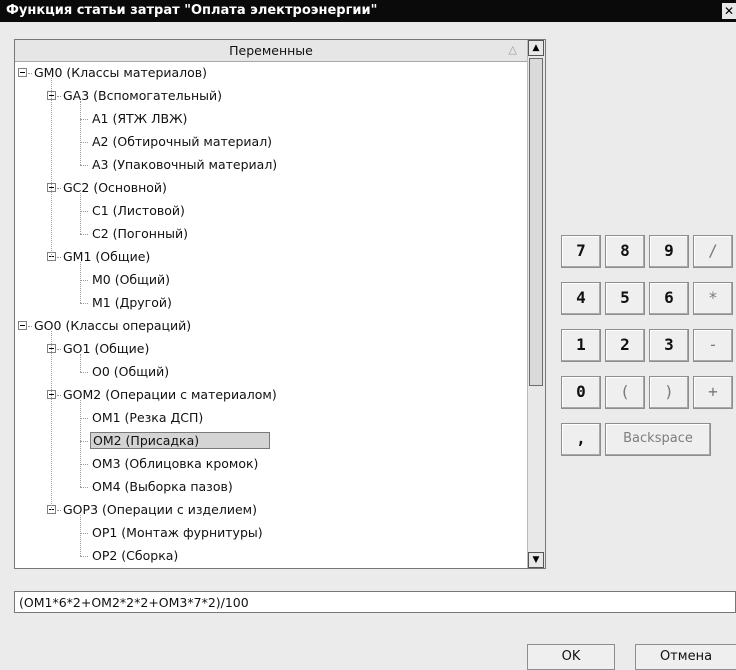 This screenshot has width=736, height=670. I want to click on tree-item: OM4 (Выборка пазов), so click(271, 487).